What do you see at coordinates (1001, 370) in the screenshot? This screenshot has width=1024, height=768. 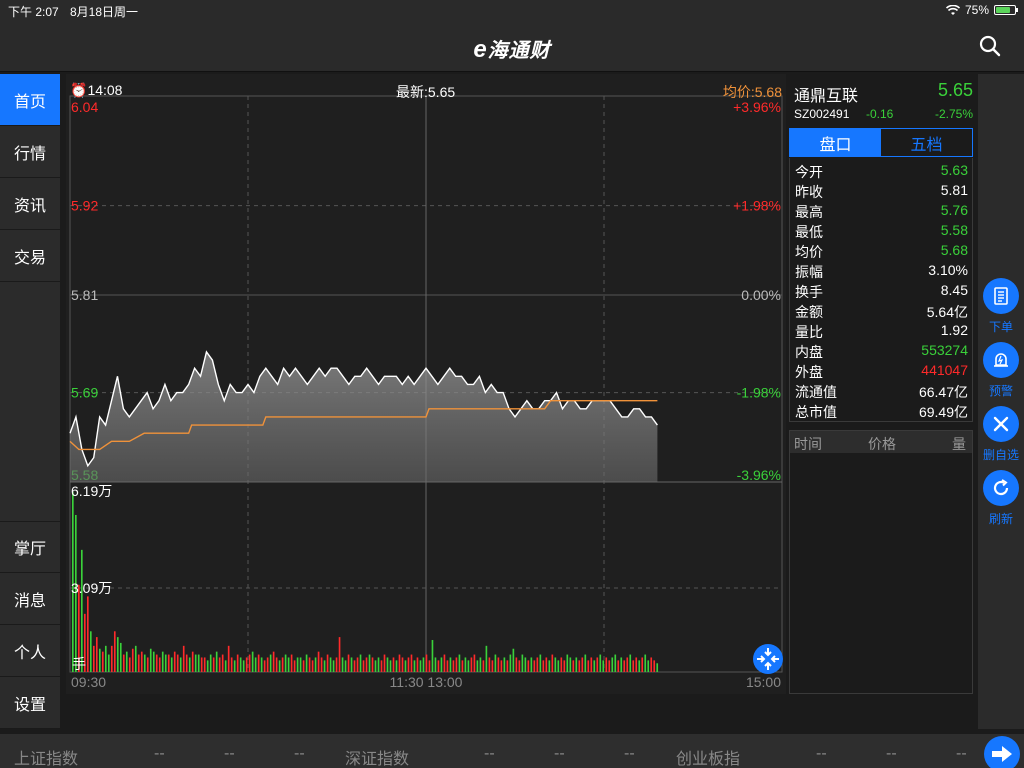 I see `alert-button: 预警` at bounding box center [1001, 370].